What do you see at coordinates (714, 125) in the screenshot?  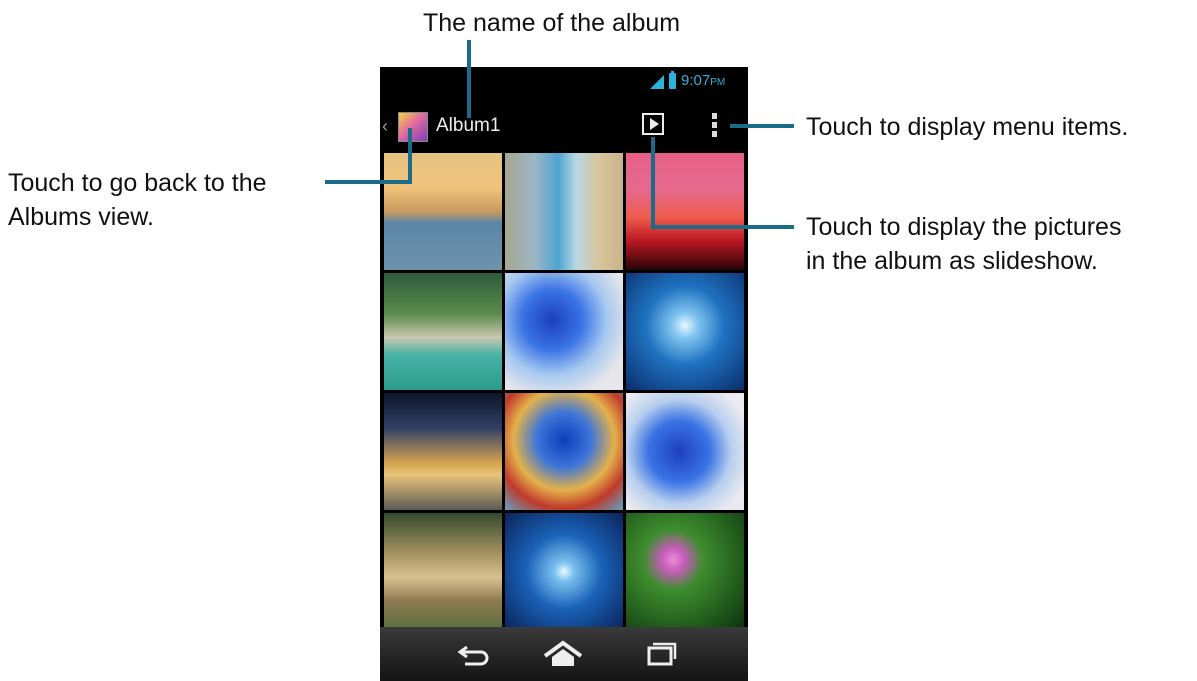 I see `overflow-menu-icon` at bounding box center [714, 125].